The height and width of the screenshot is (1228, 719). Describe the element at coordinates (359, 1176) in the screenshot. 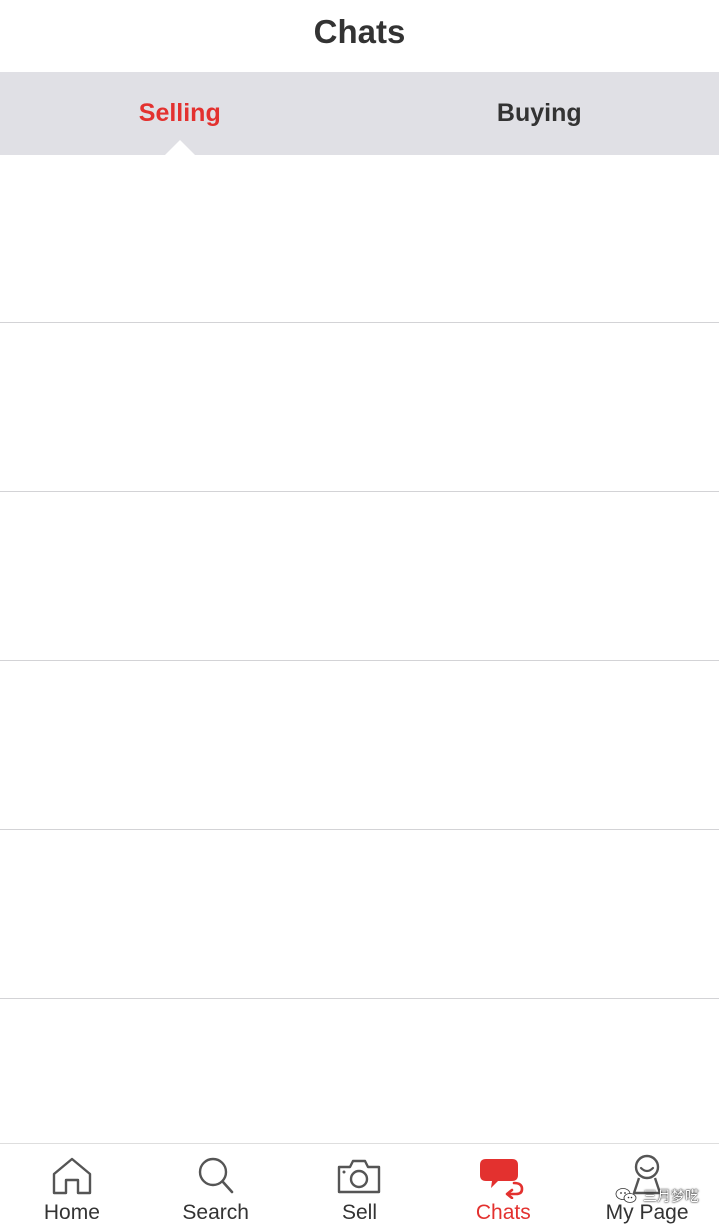

I see `camera-icon` at that location.